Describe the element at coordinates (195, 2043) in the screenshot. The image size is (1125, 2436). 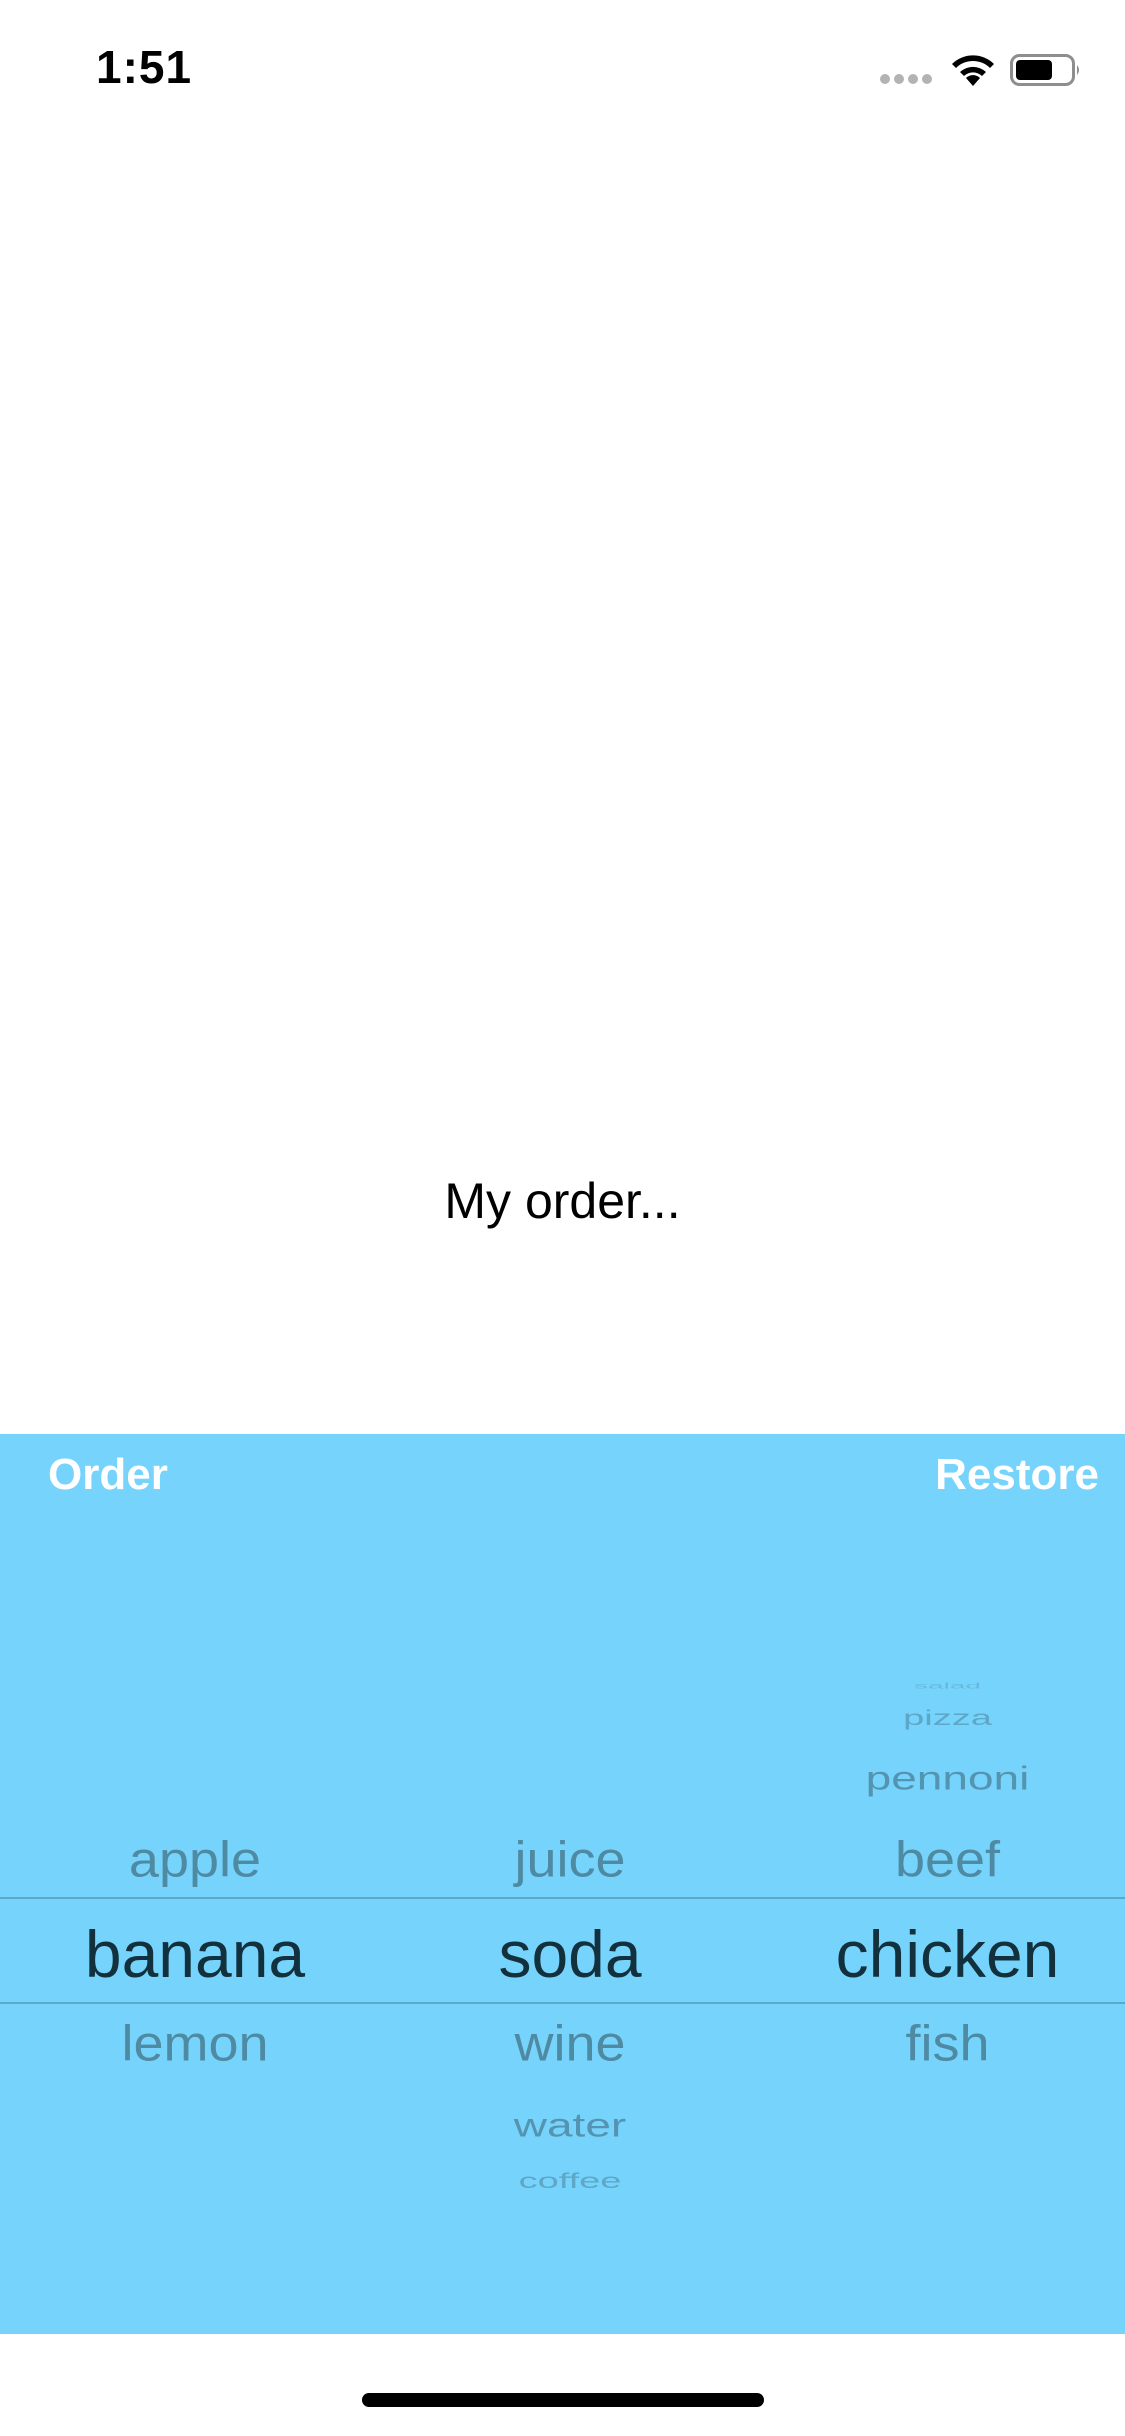
I see `picker-option: lemon` at that location.